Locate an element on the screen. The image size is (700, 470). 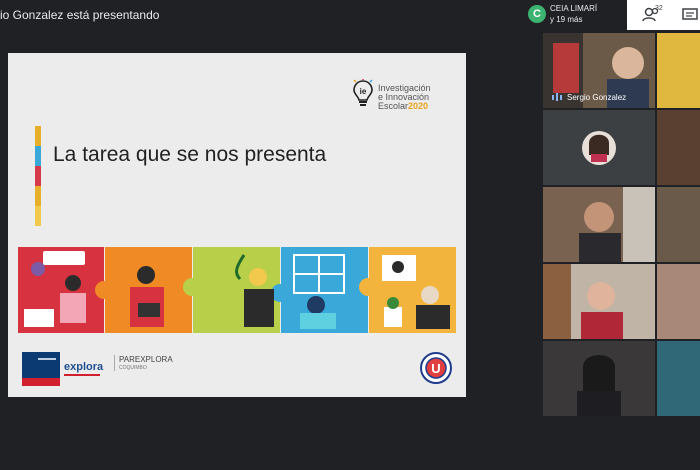
university-seal-icon: U is located at coordinates (436, 368).